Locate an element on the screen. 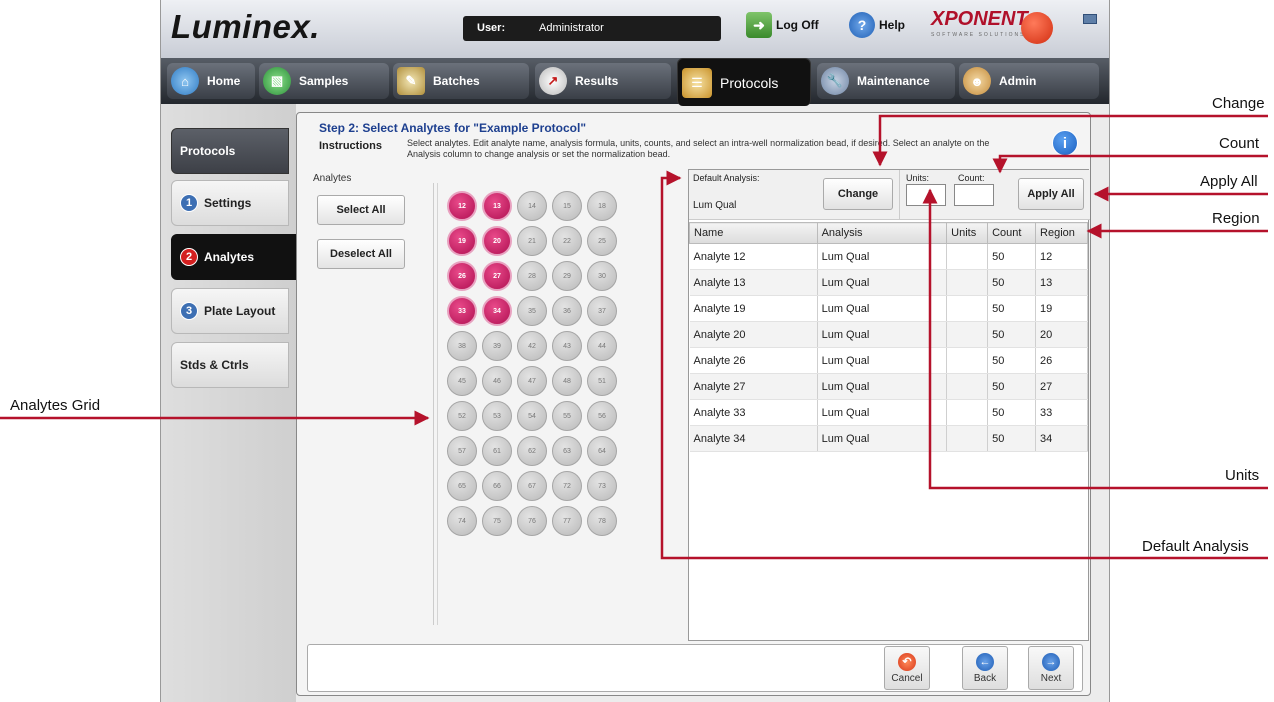 The height and width of the screenshot is (702, 1274). analyte-bead-14: 14 is located at coordinates (532, 206).